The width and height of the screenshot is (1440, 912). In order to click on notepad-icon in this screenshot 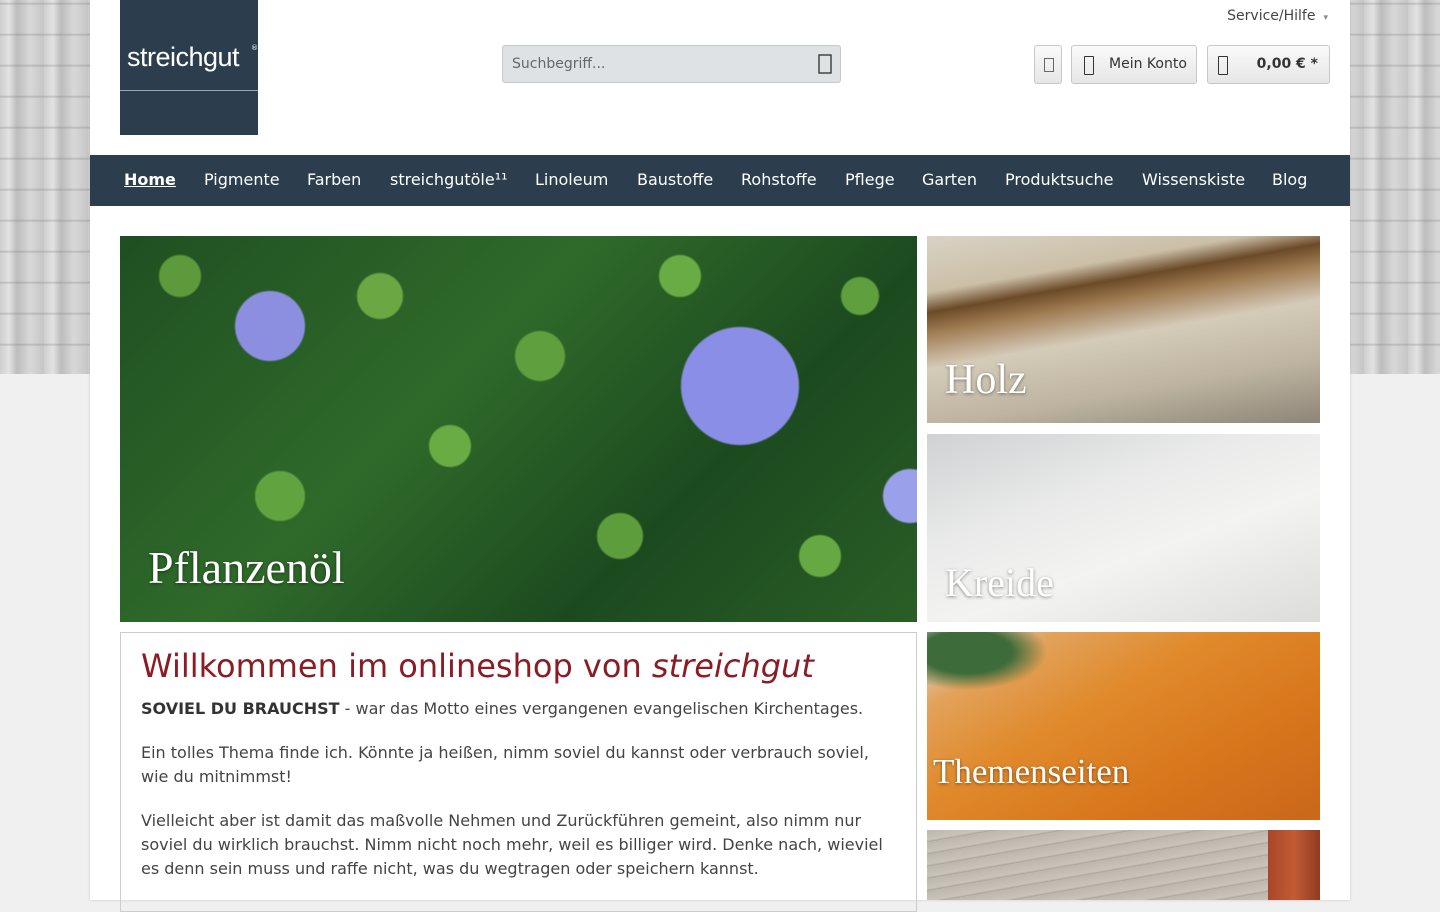, I will do `click(1049, 65)`.